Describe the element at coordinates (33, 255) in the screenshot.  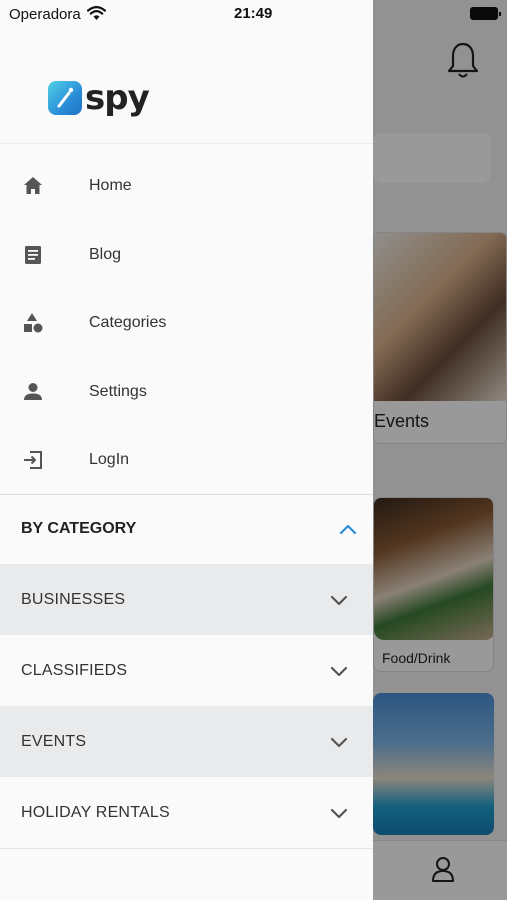
I see `blog-icon` at that location.